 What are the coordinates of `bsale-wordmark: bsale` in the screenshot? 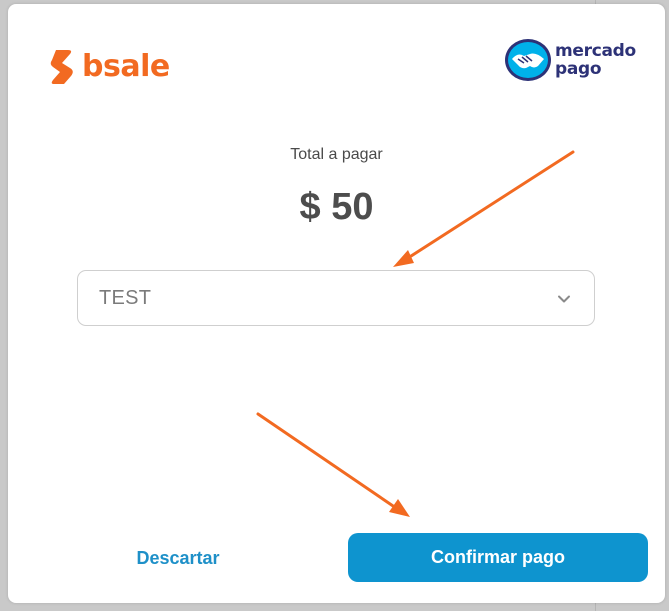 It's located at (126, 66).